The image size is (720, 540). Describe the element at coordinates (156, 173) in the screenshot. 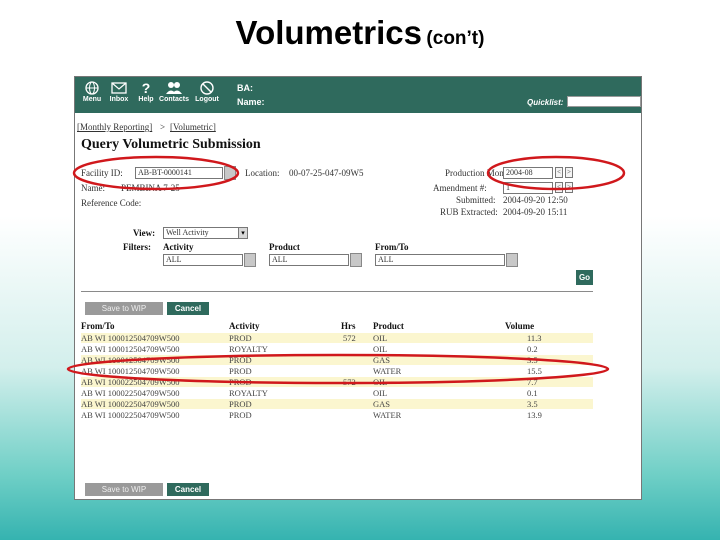

I see `facility-id-highlight-oval` at that location.